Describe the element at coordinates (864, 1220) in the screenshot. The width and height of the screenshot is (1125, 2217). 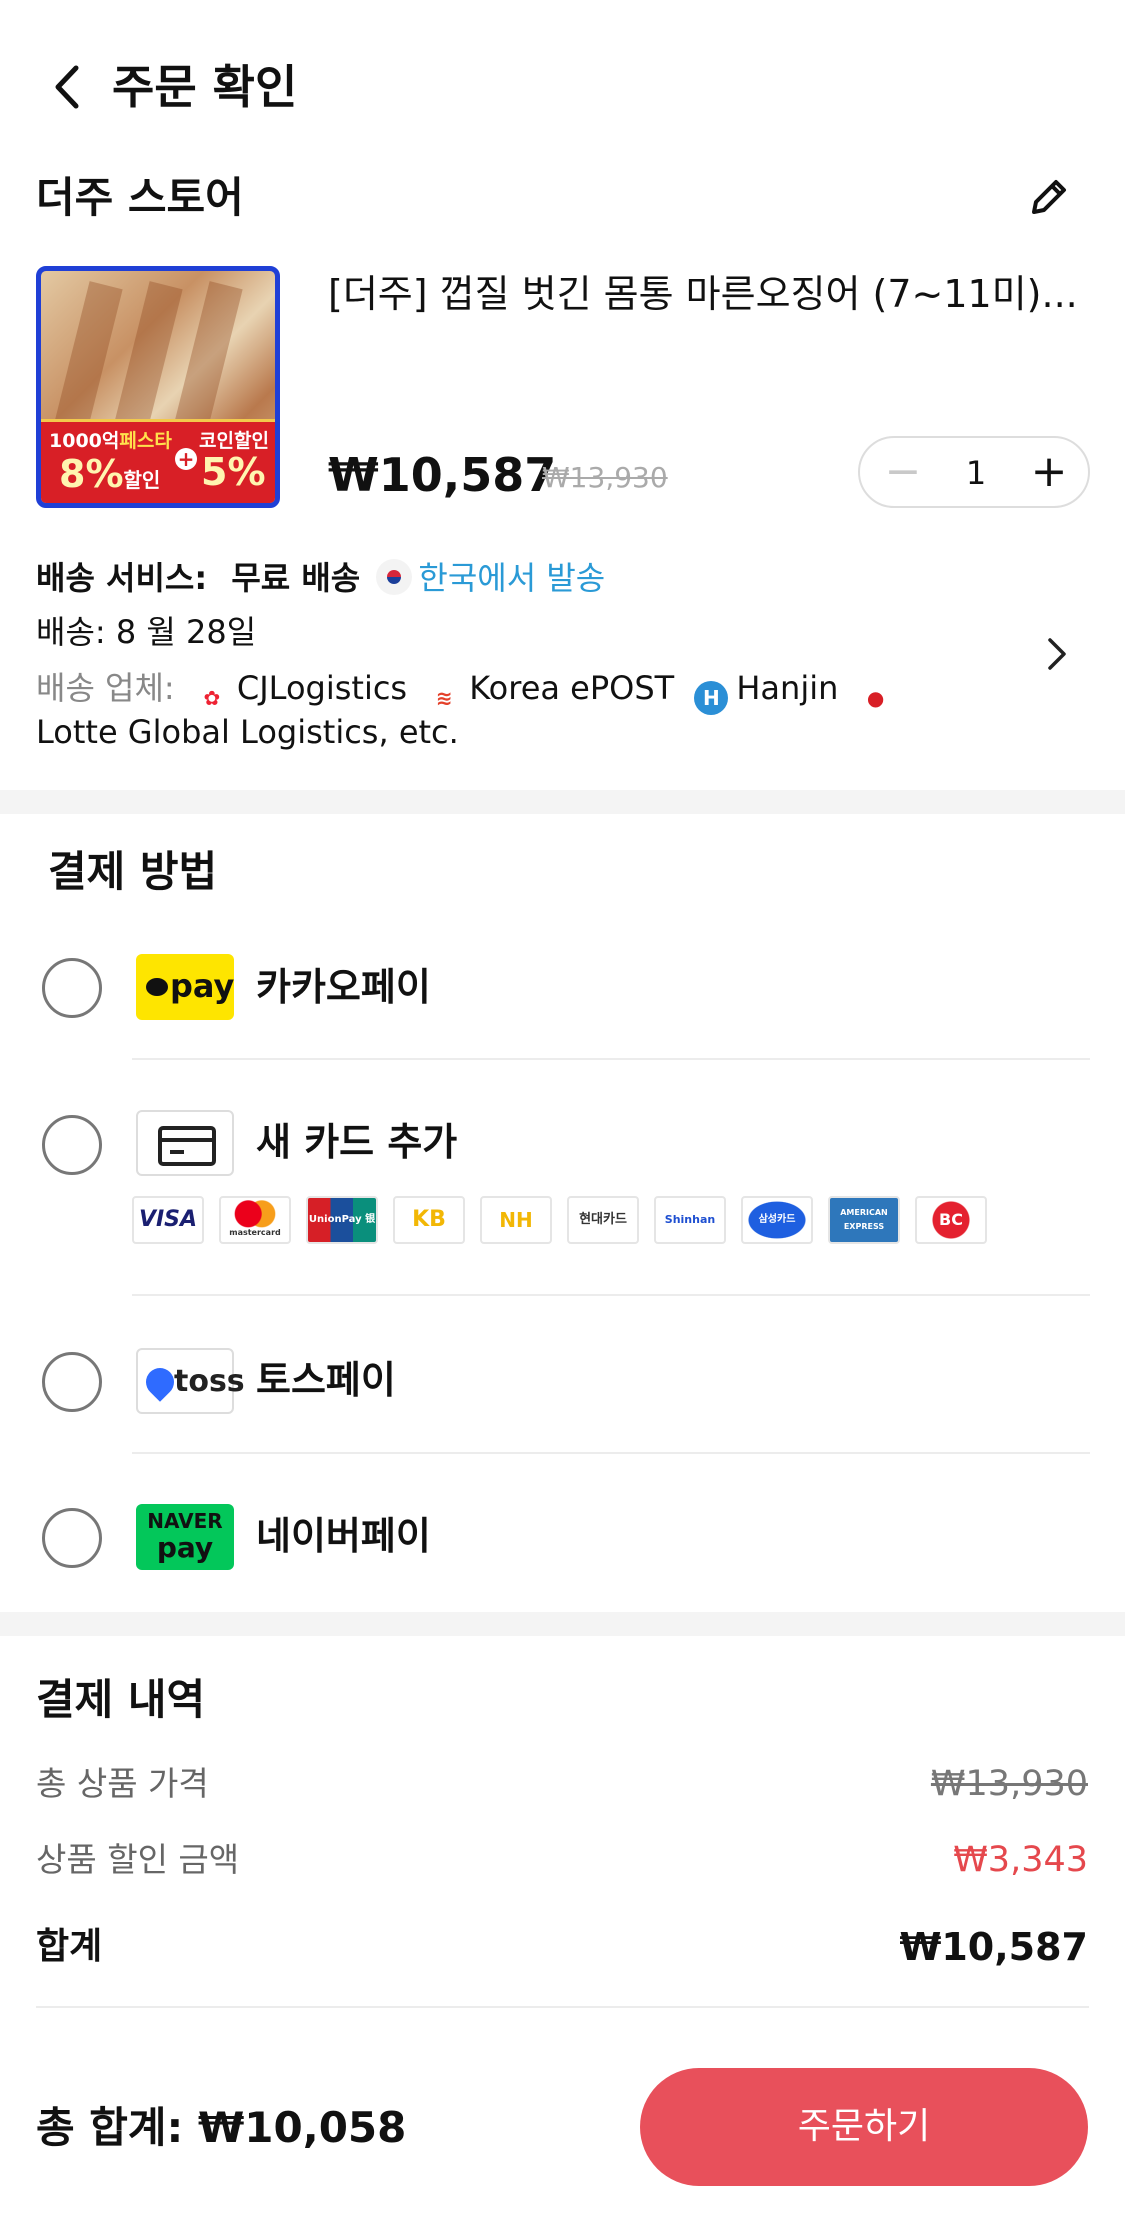
I see `amex-icon: AMERICAN EXPRESS` at that location.